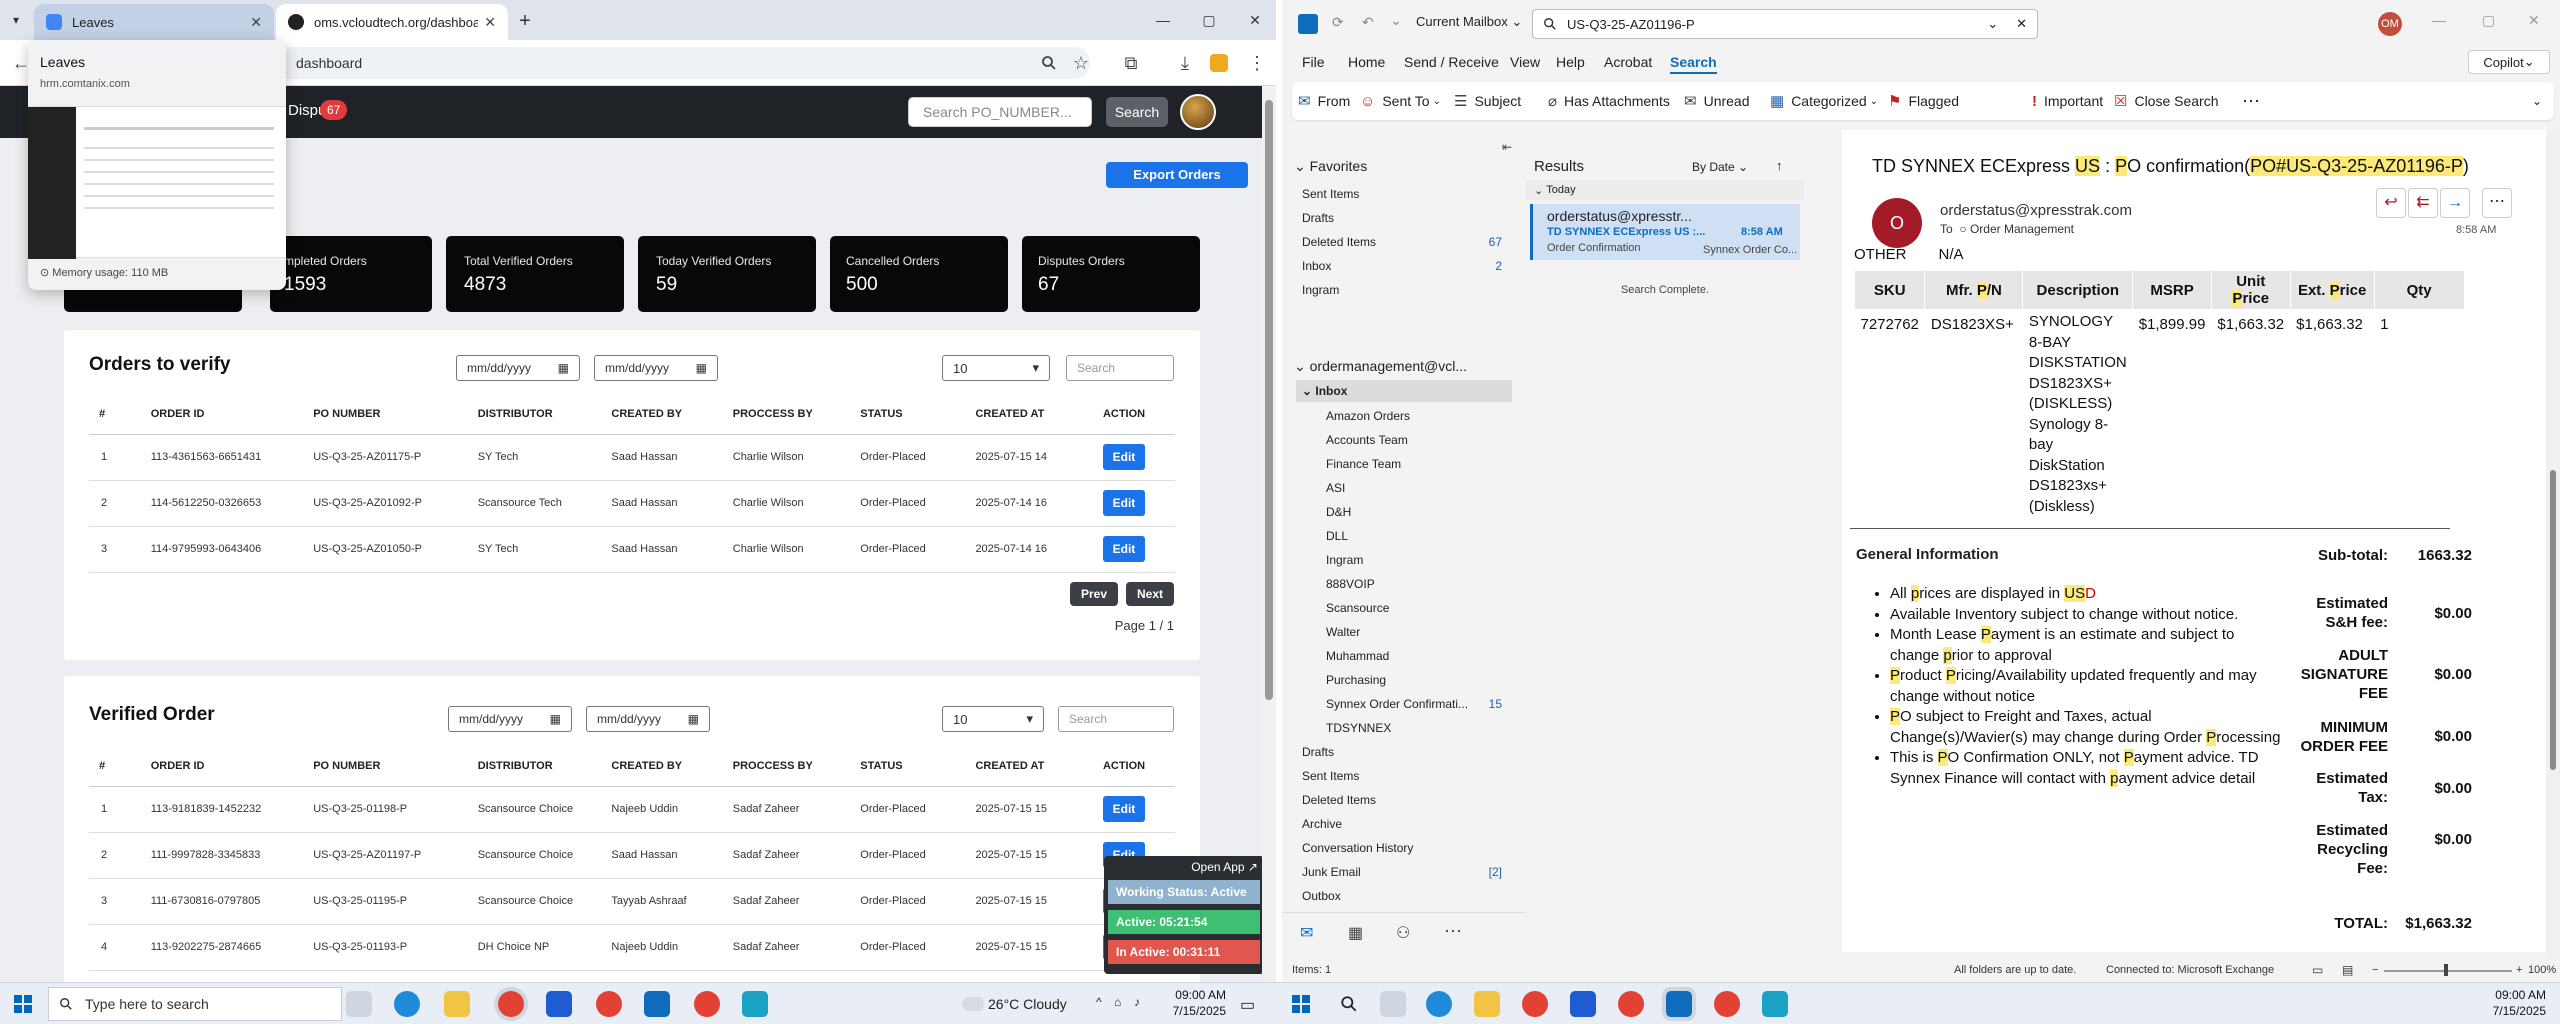  What do you see at coordinates (1131, 63) in the screenshot?
I see `extensions-icon: ⧉` at bounding box center [1131, 63].